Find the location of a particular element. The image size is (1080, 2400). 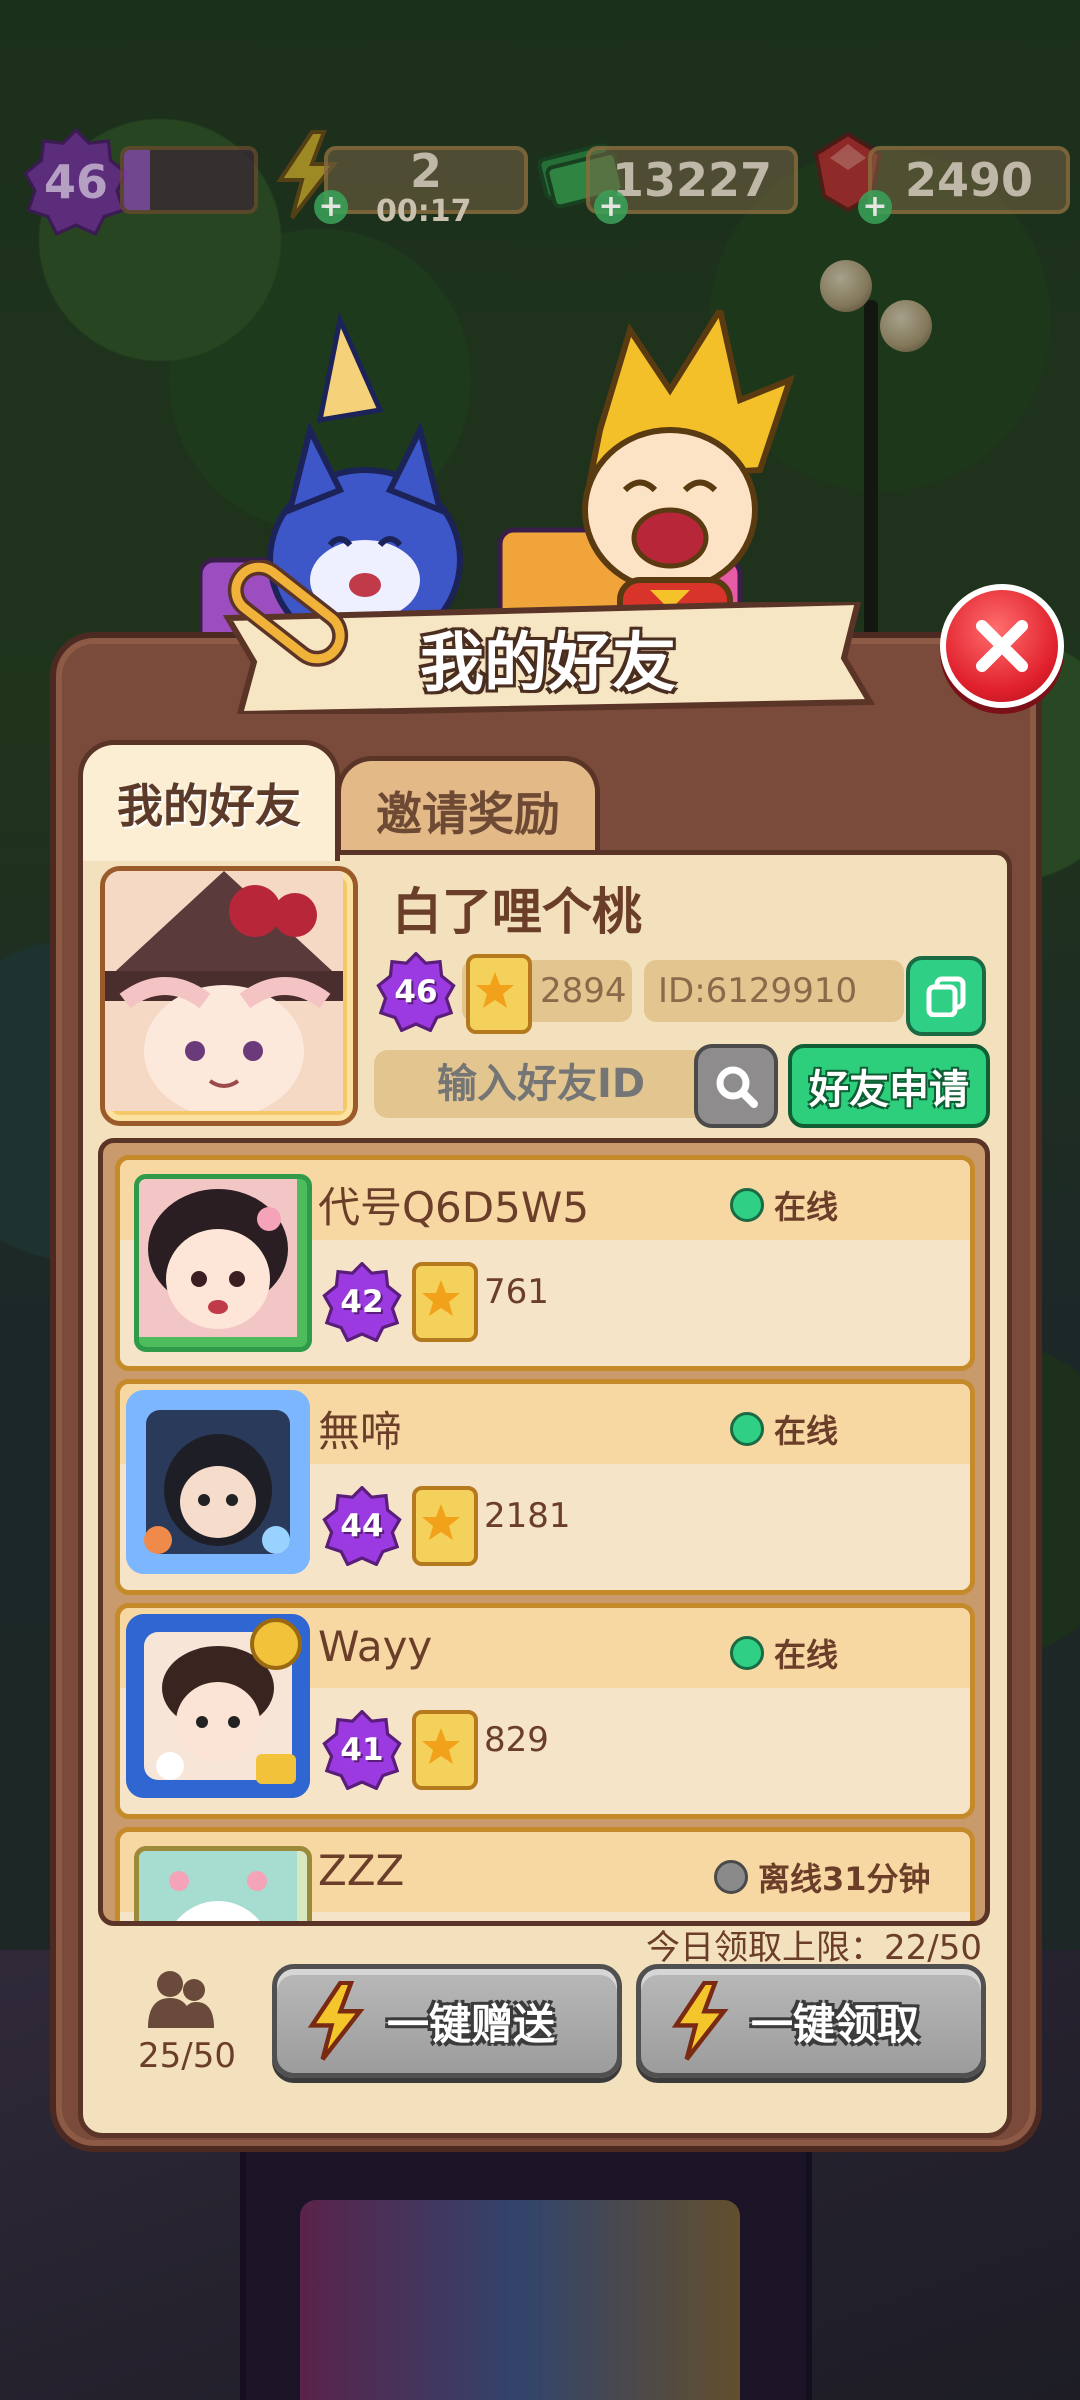

search-button is located at coordinates (736, 1086).